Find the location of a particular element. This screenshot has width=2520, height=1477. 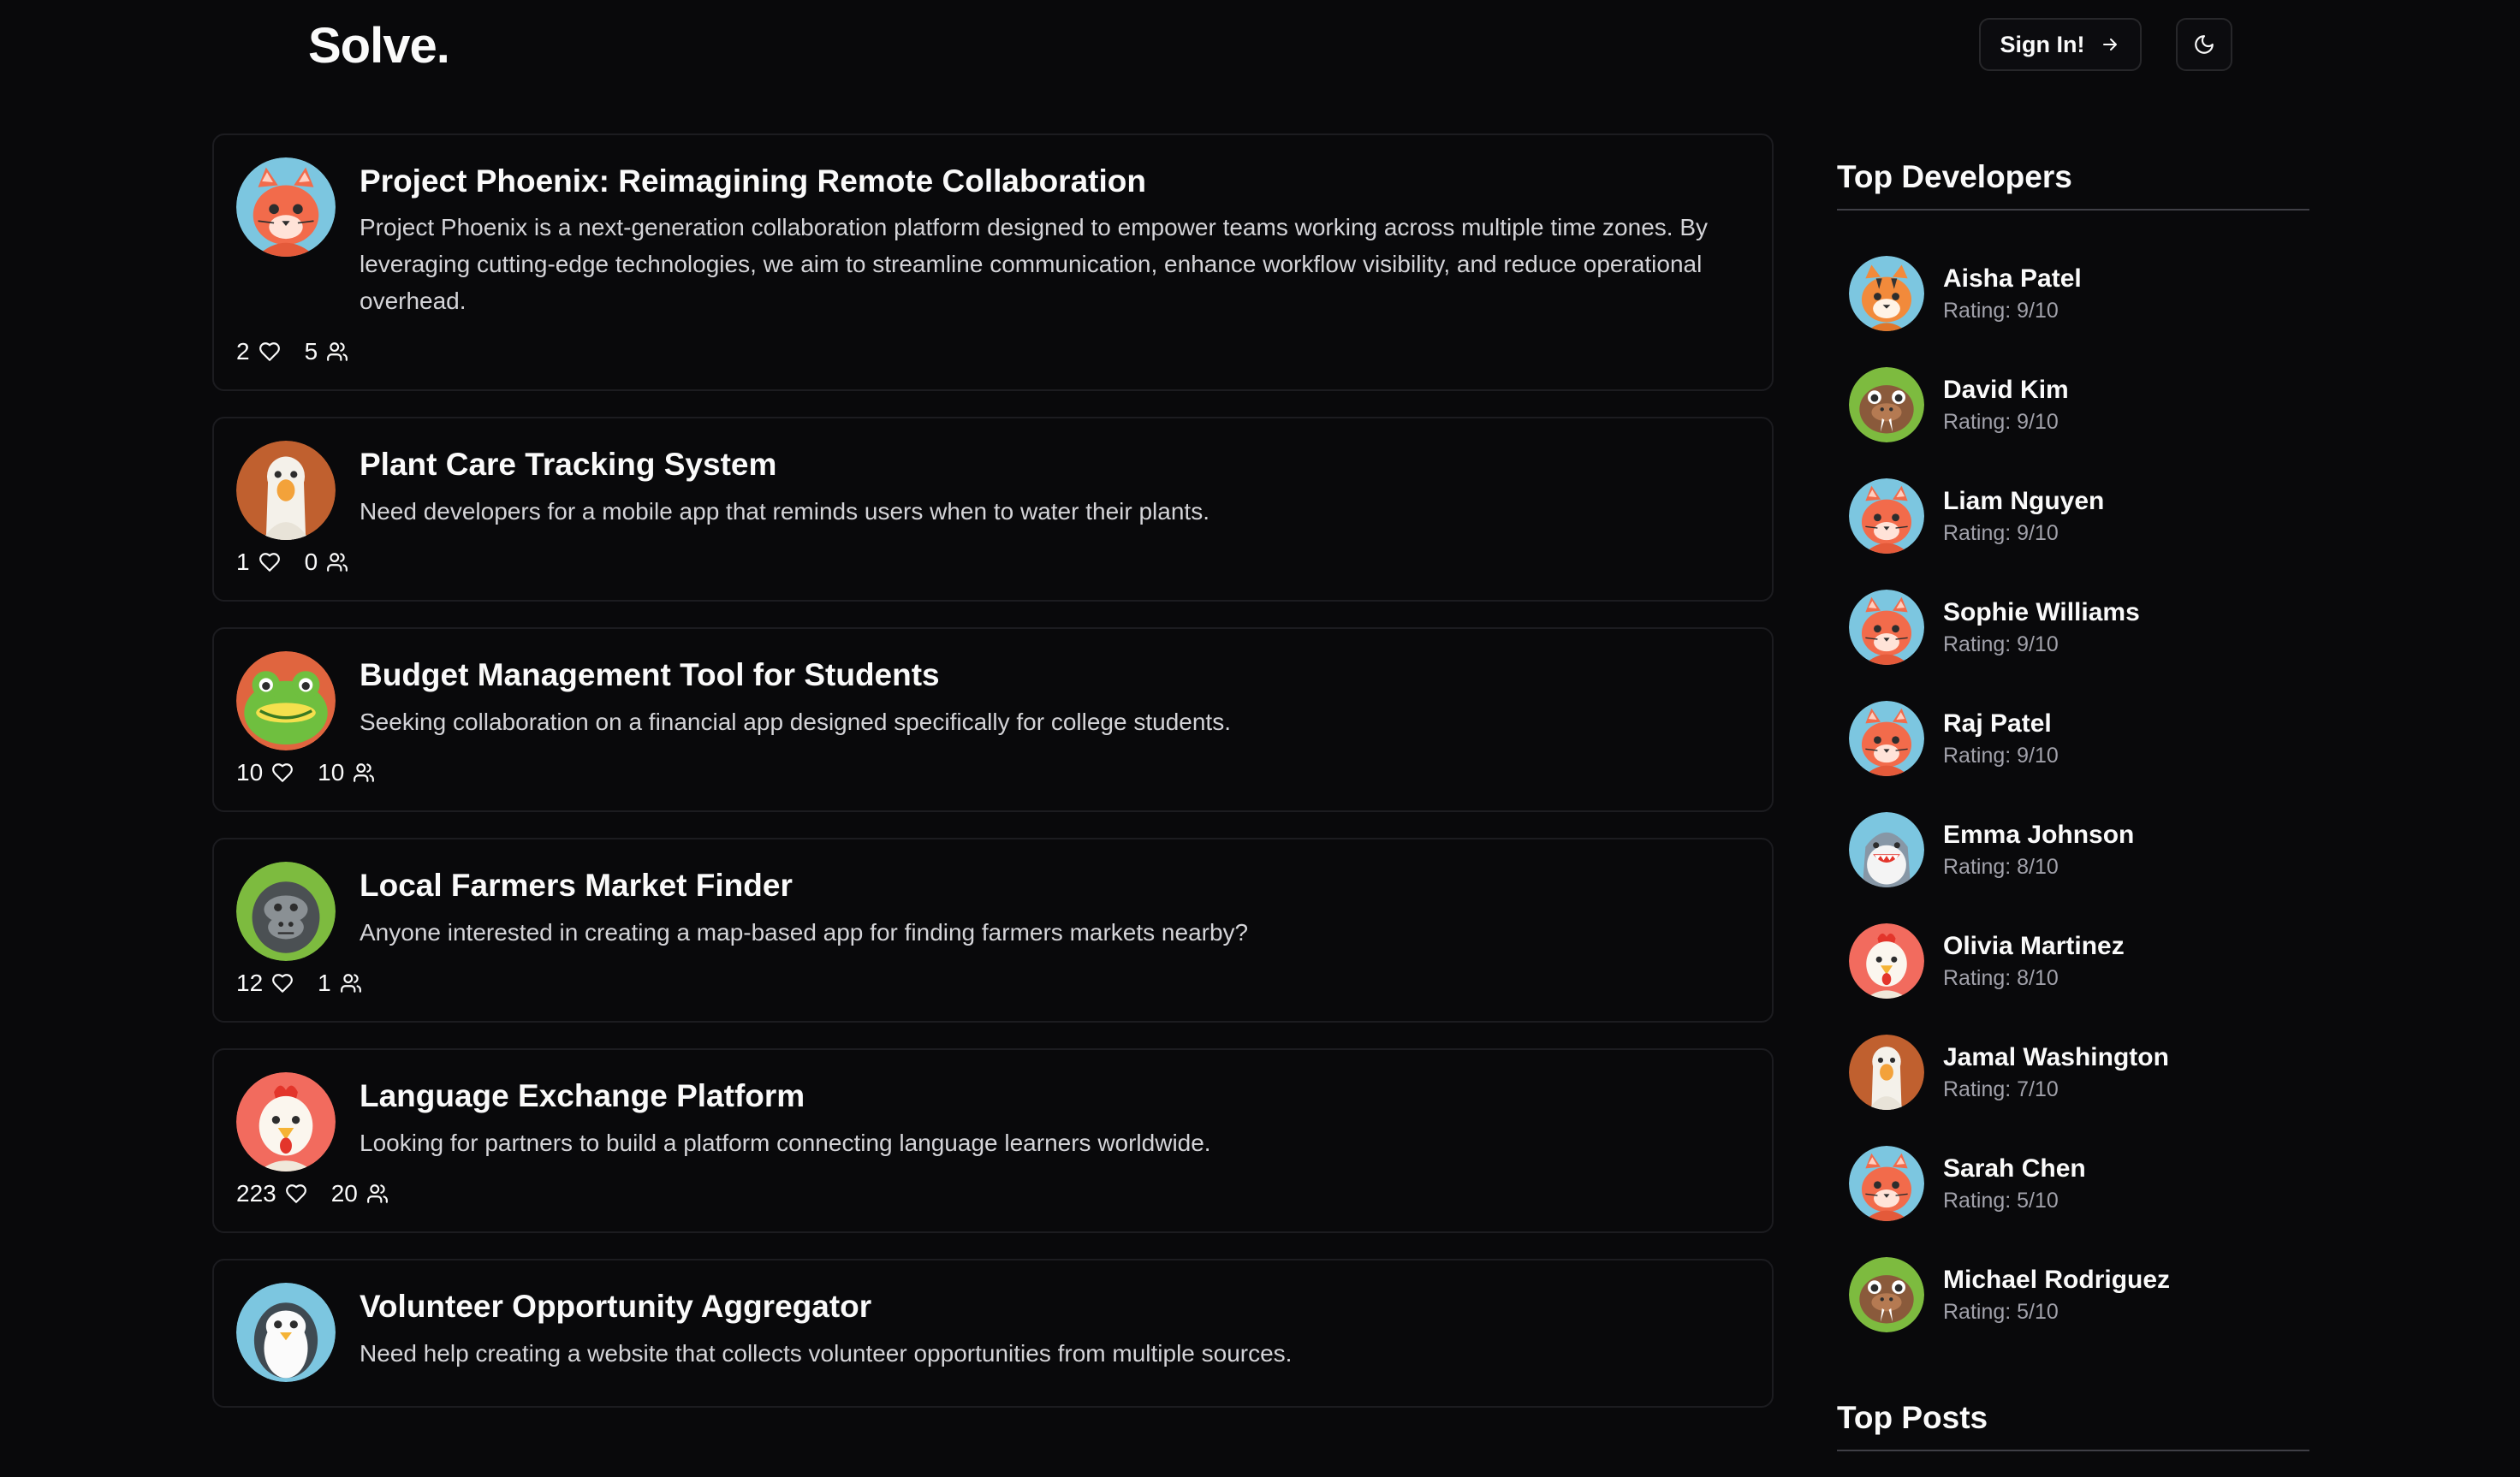

member-count-value: 0 is located at coordinates (311, 562).